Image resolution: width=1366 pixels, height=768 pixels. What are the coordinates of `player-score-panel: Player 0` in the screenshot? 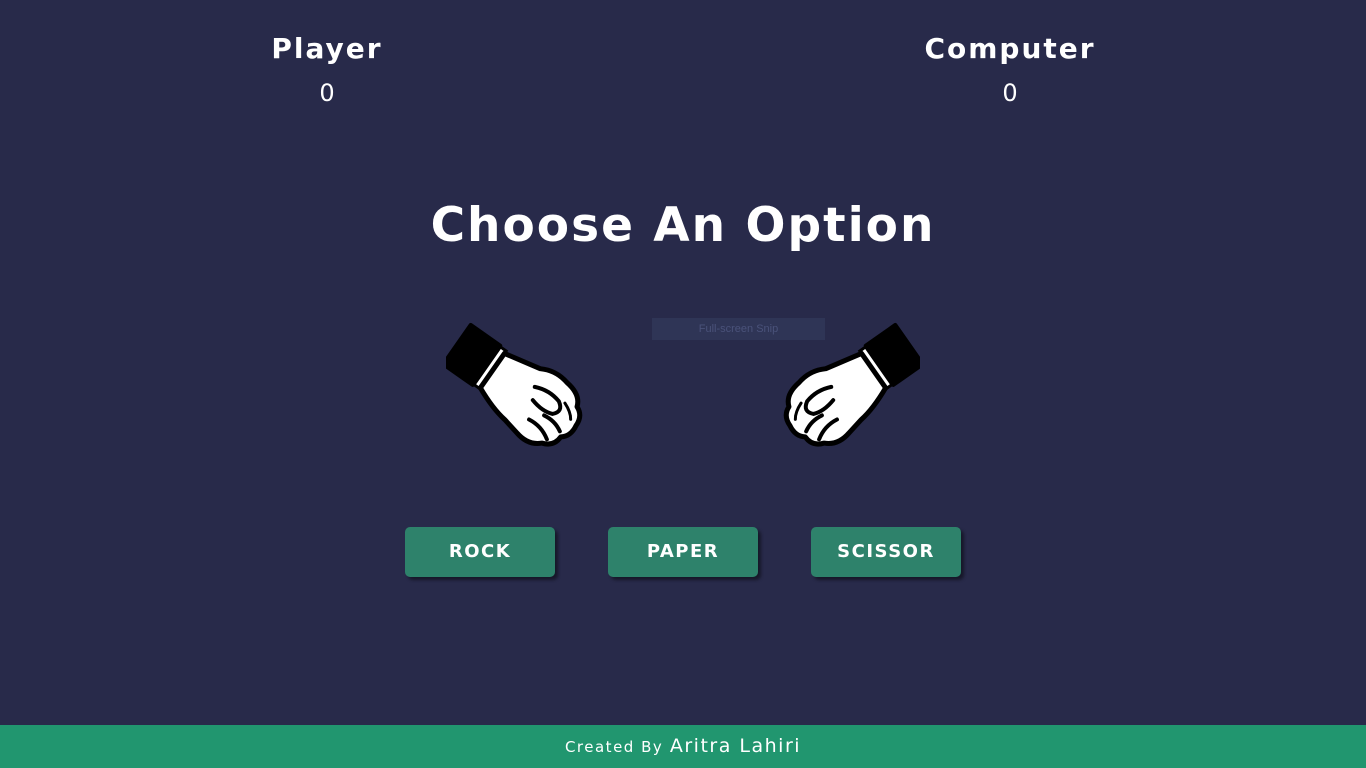 It's located at (327, 69).